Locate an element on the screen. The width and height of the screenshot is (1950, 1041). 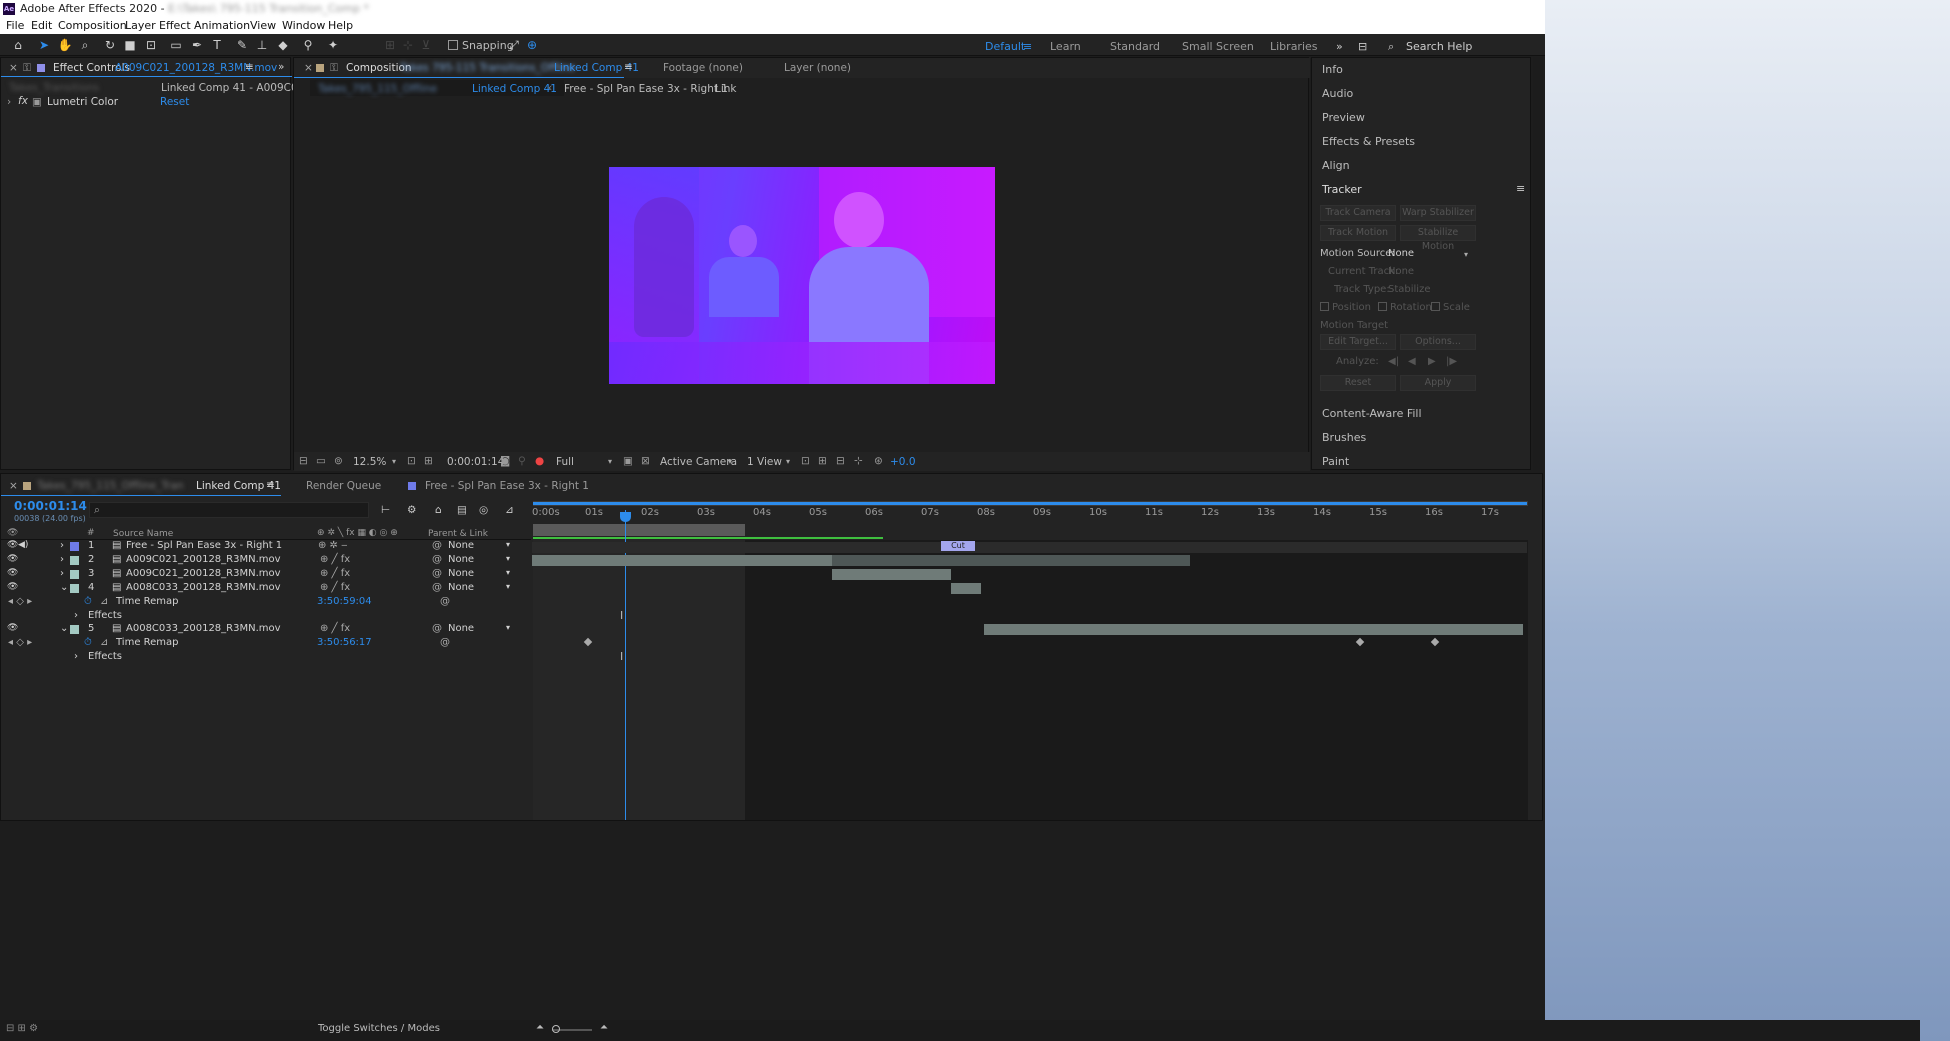
tracker-menu-icon: ≡ is located at coordinates (1520, 188).